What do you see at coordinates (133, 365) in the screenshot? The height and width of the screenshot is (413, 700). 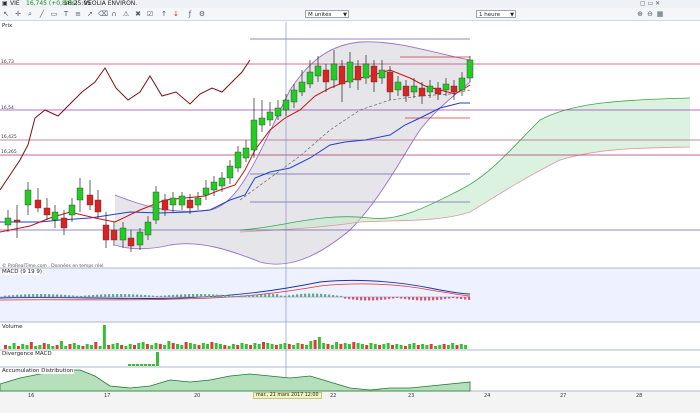 I see `divergence-bar` at bounding box center [133, 365].